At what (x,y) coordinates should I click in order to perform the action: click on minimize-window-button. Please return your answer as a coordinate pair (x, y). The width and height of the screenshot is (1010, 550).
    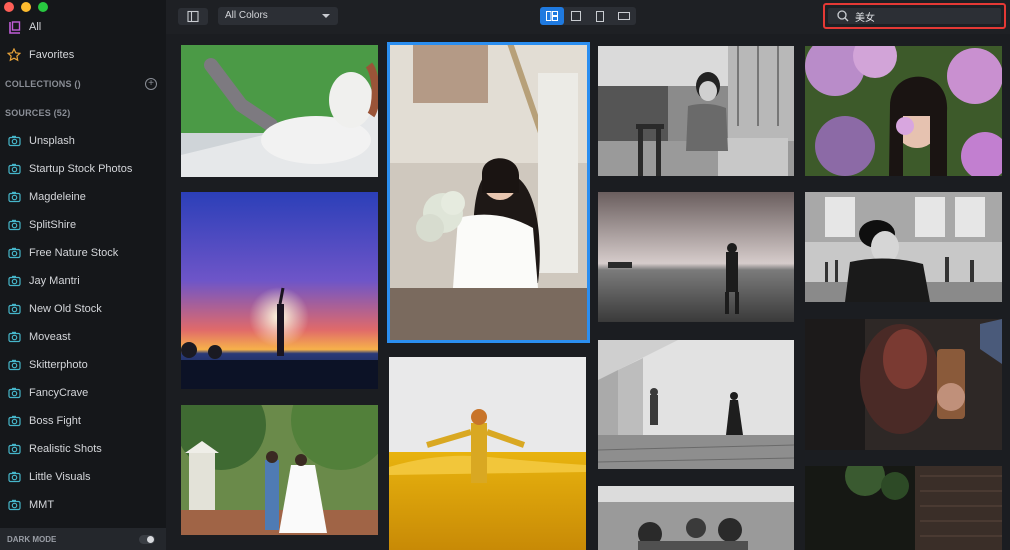
    Looking at the image, I should click on (26, 7).